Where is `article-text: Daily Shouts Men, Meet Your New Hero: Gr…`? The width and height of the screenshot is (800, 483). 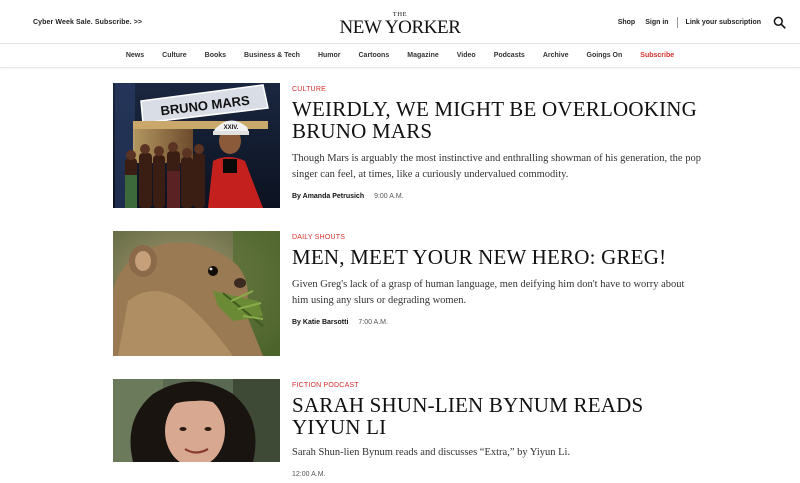
article-text: Daily Shouts Men, Meet Your New Hero: Gr… is located at coordinates (502, 278).